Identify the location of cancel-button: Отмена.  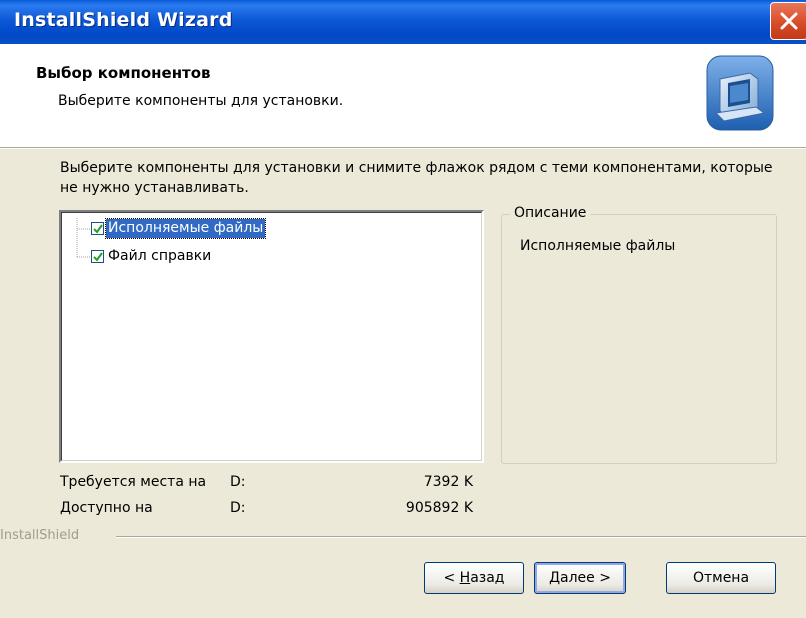
(721, 578).